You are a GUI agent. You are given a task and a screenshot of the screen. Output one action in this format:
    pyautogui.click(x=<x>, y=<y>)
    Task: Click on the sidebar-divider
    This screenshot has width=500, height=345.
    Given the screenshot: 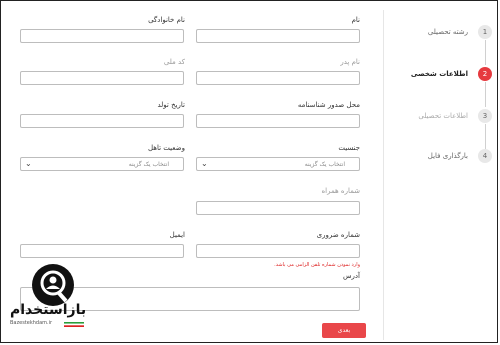 What is the action you would take?
    pyautogui.click(x=383, y=175)
    